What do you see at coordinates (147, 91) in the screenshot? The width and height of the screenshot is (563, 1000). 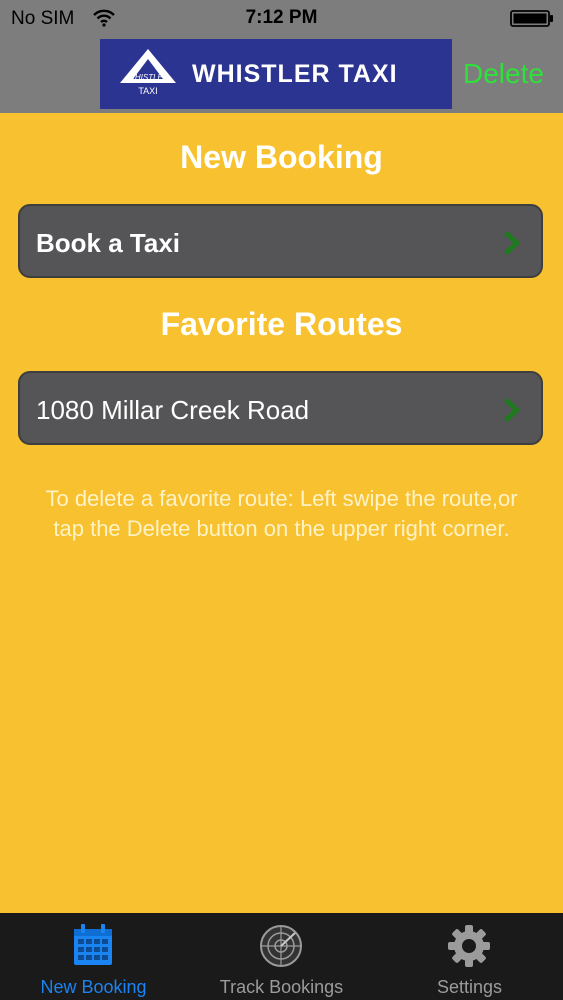 I see `logo-mark-bottom-text: TAXI` at bounding box center [147, 91].